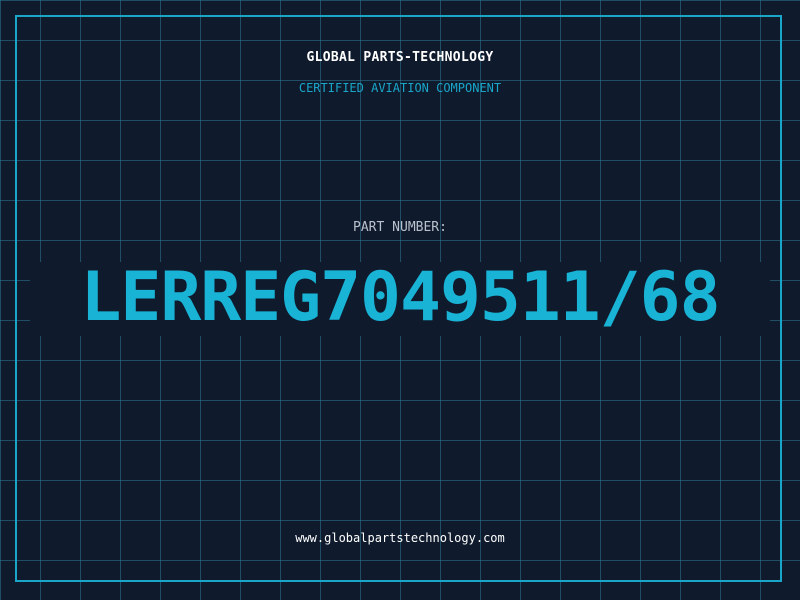 Image resolution: width=800 pixels, height=600 pixels. I want to click on part-number-value: LERREG7049511/68, so click(400, 297).